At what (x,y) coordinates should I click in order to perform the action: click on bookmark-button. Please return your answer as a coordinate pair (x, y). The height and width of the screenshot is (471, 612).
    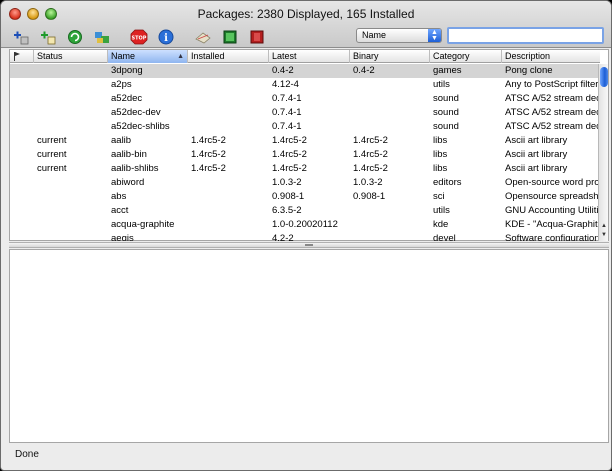
    Looking at the image, I should click on (257, 37).